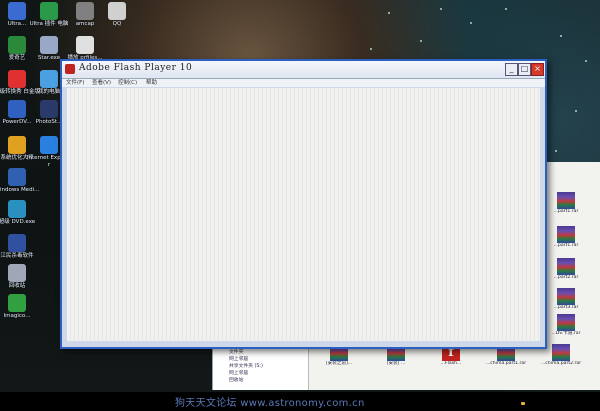 This screenshot has width=600, height=411. What do you see at coordinates (136, 68) in the screenshot?
I see `window-title: Adobe Flash Player 10` at bounding box center [136, 68].